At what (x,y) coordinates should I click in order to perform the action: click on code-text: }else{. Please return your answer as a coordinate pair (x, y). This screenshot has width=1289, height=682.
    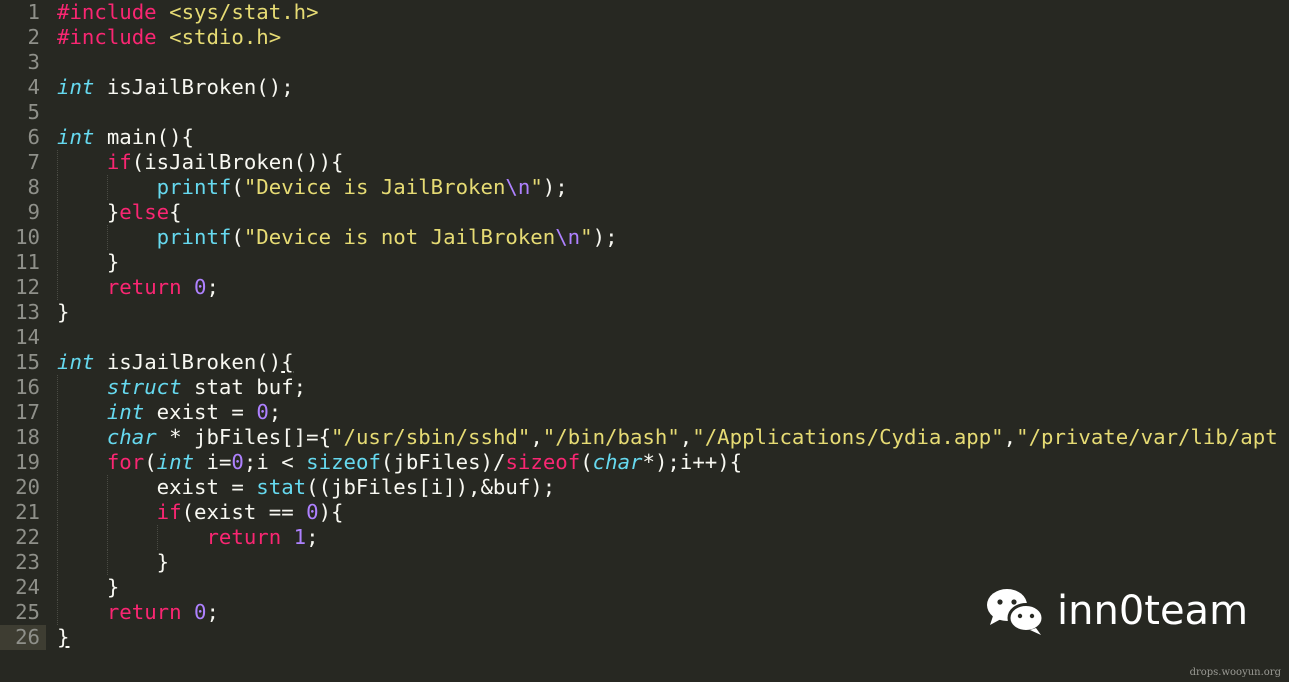
    Looking at the image, I should click on (114, 212).